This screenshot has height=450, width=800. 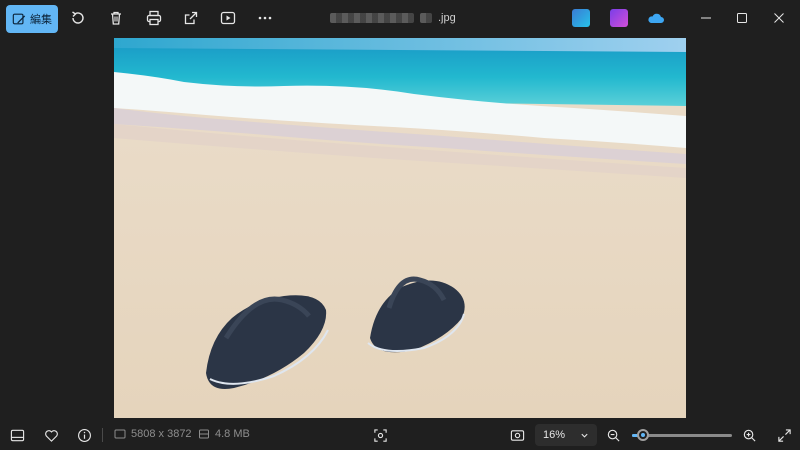 What do you see at coordinates (400, 435) in the screenshot?
I see `status-bar: 5808 x 3872 4.8 MB 16%` at bounding box center [400, 435].